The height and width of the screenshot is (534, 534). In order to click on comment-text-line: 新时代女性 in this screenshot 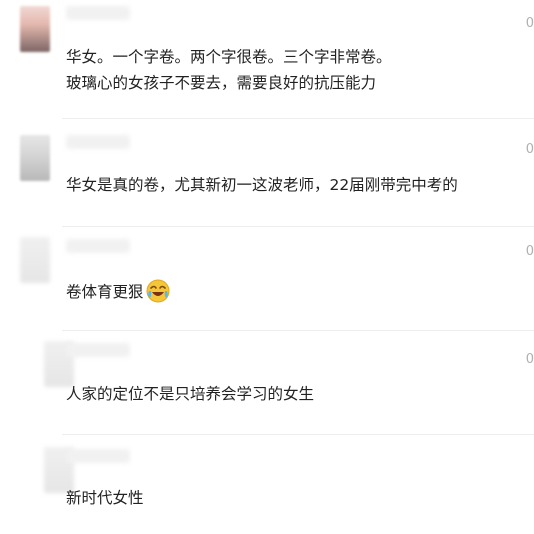, I will do `click(105, 498)`.